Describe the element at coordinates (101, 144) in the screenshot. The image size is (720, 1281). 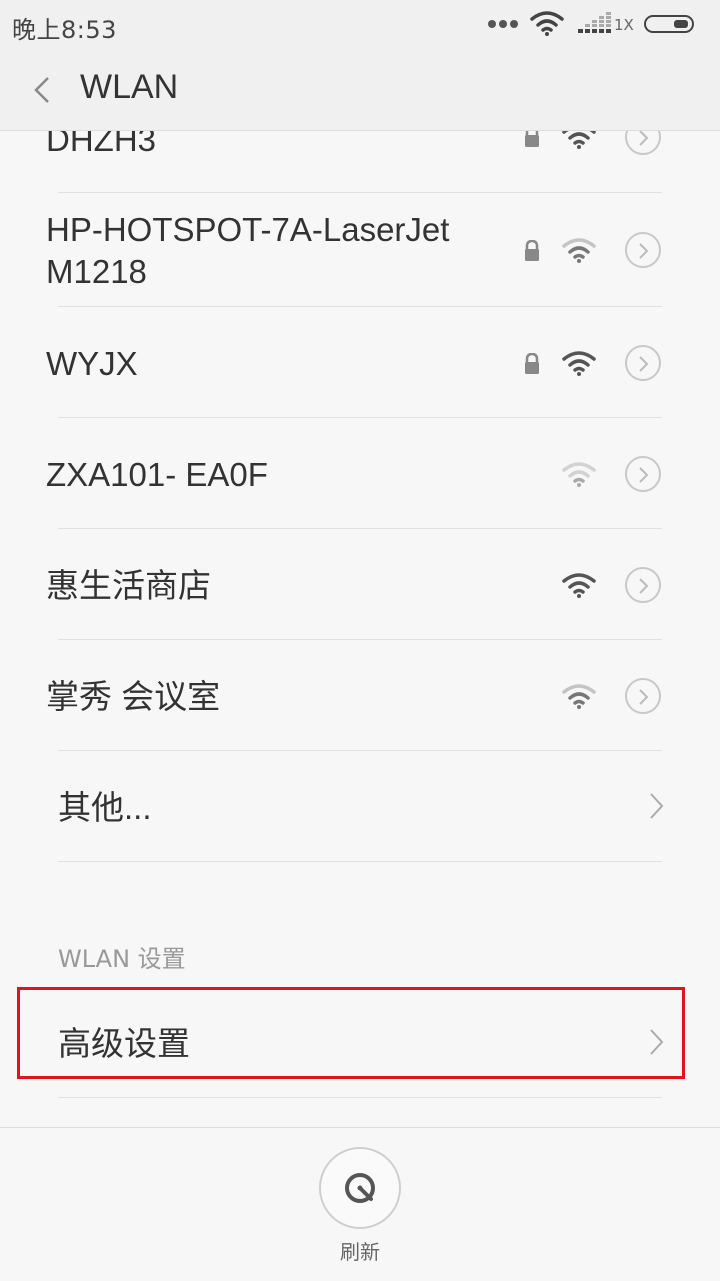
I see `network-name: DHZH3` at that location.